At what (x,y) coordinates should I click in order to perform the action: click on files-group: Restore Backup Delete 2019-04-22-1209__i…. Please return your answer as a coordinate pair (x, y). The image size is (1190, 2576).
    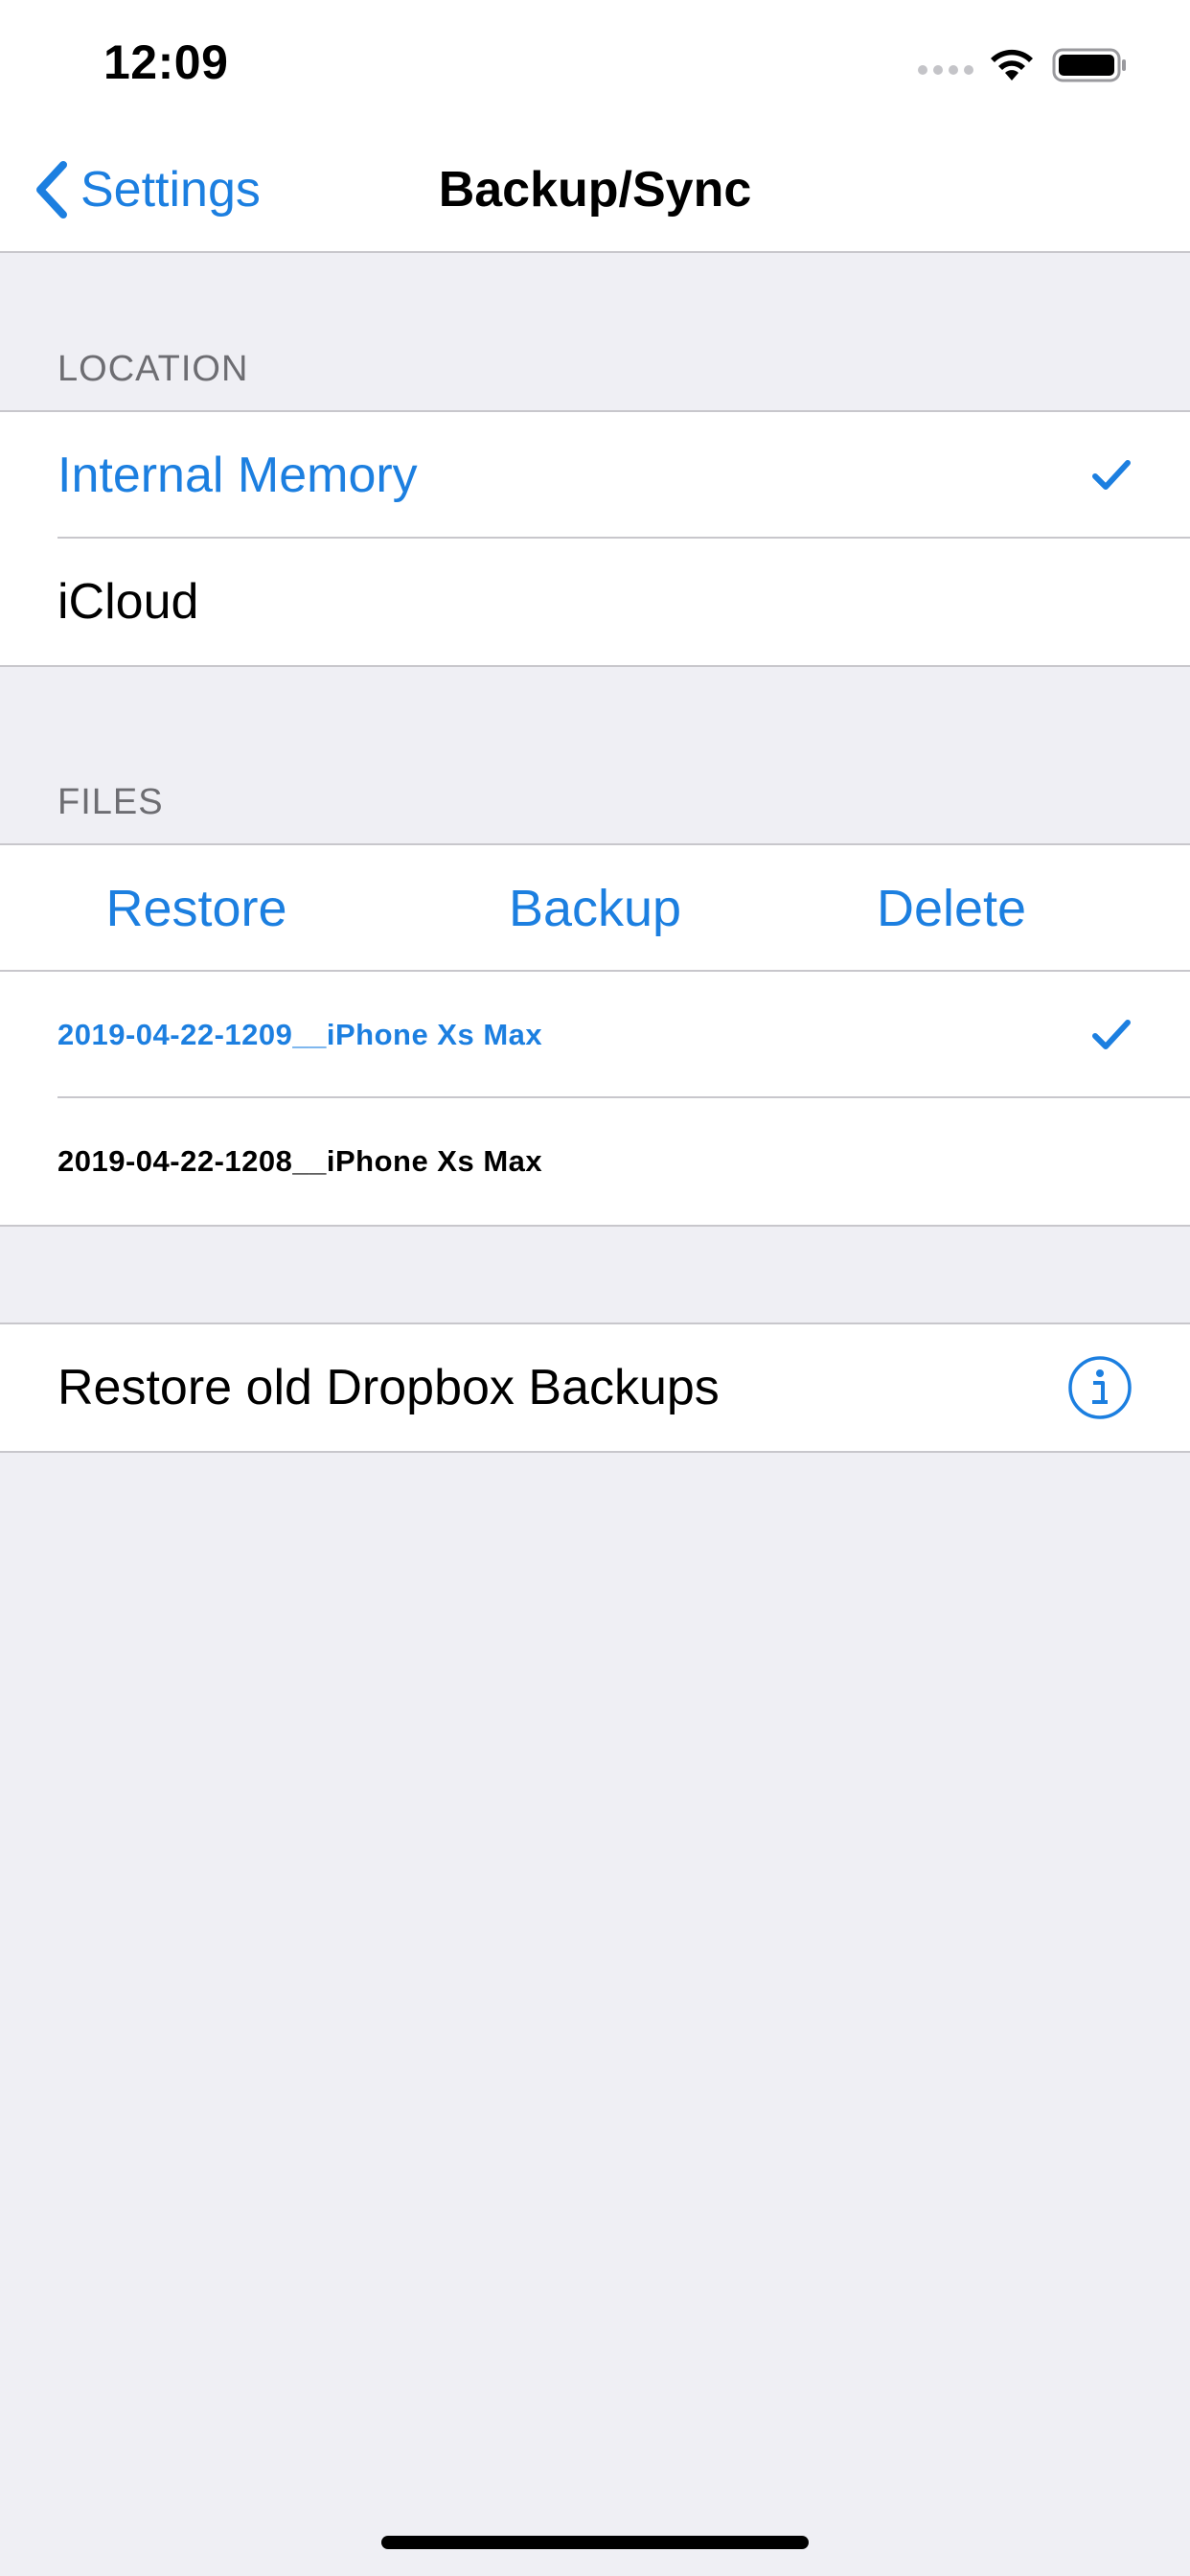
    Looking at the image, I should click on (595, 1035).